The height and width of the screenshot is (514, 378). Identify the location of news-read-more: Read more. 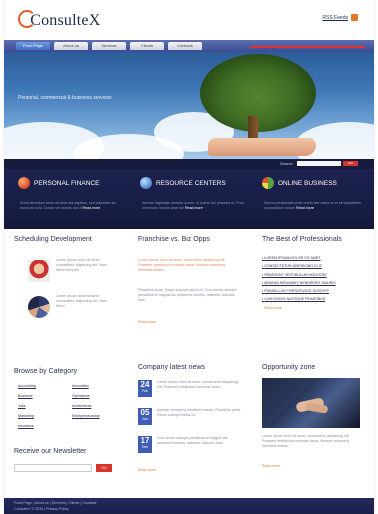
(147, 470).